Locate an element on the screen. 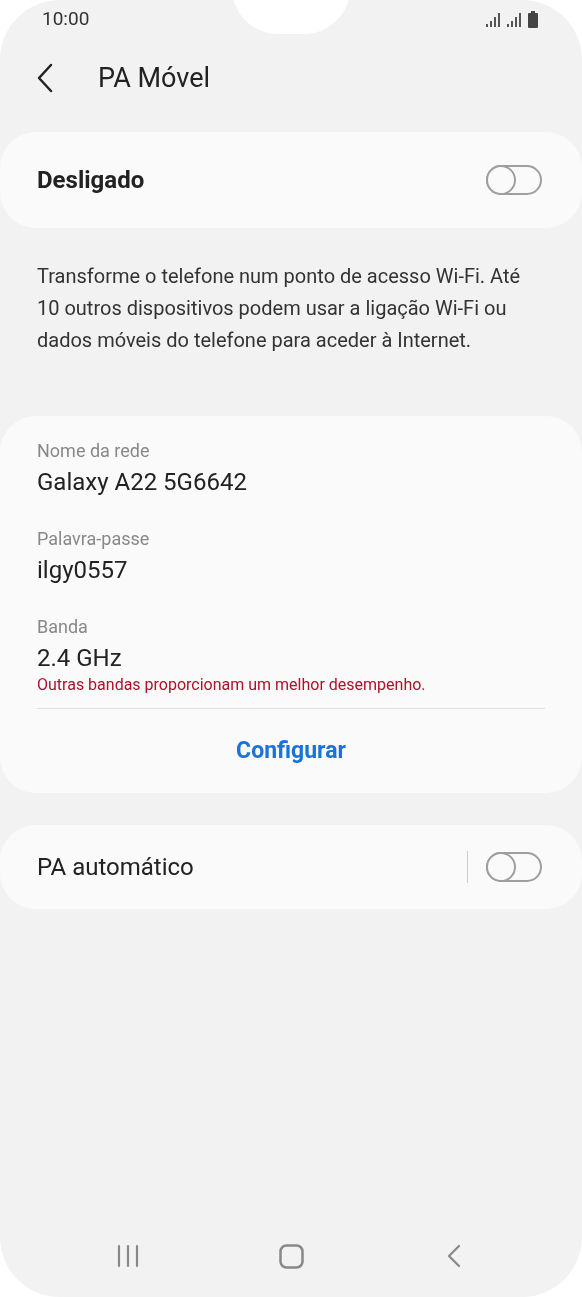  status-time: 10:00 is located at coordinates (66, 18).